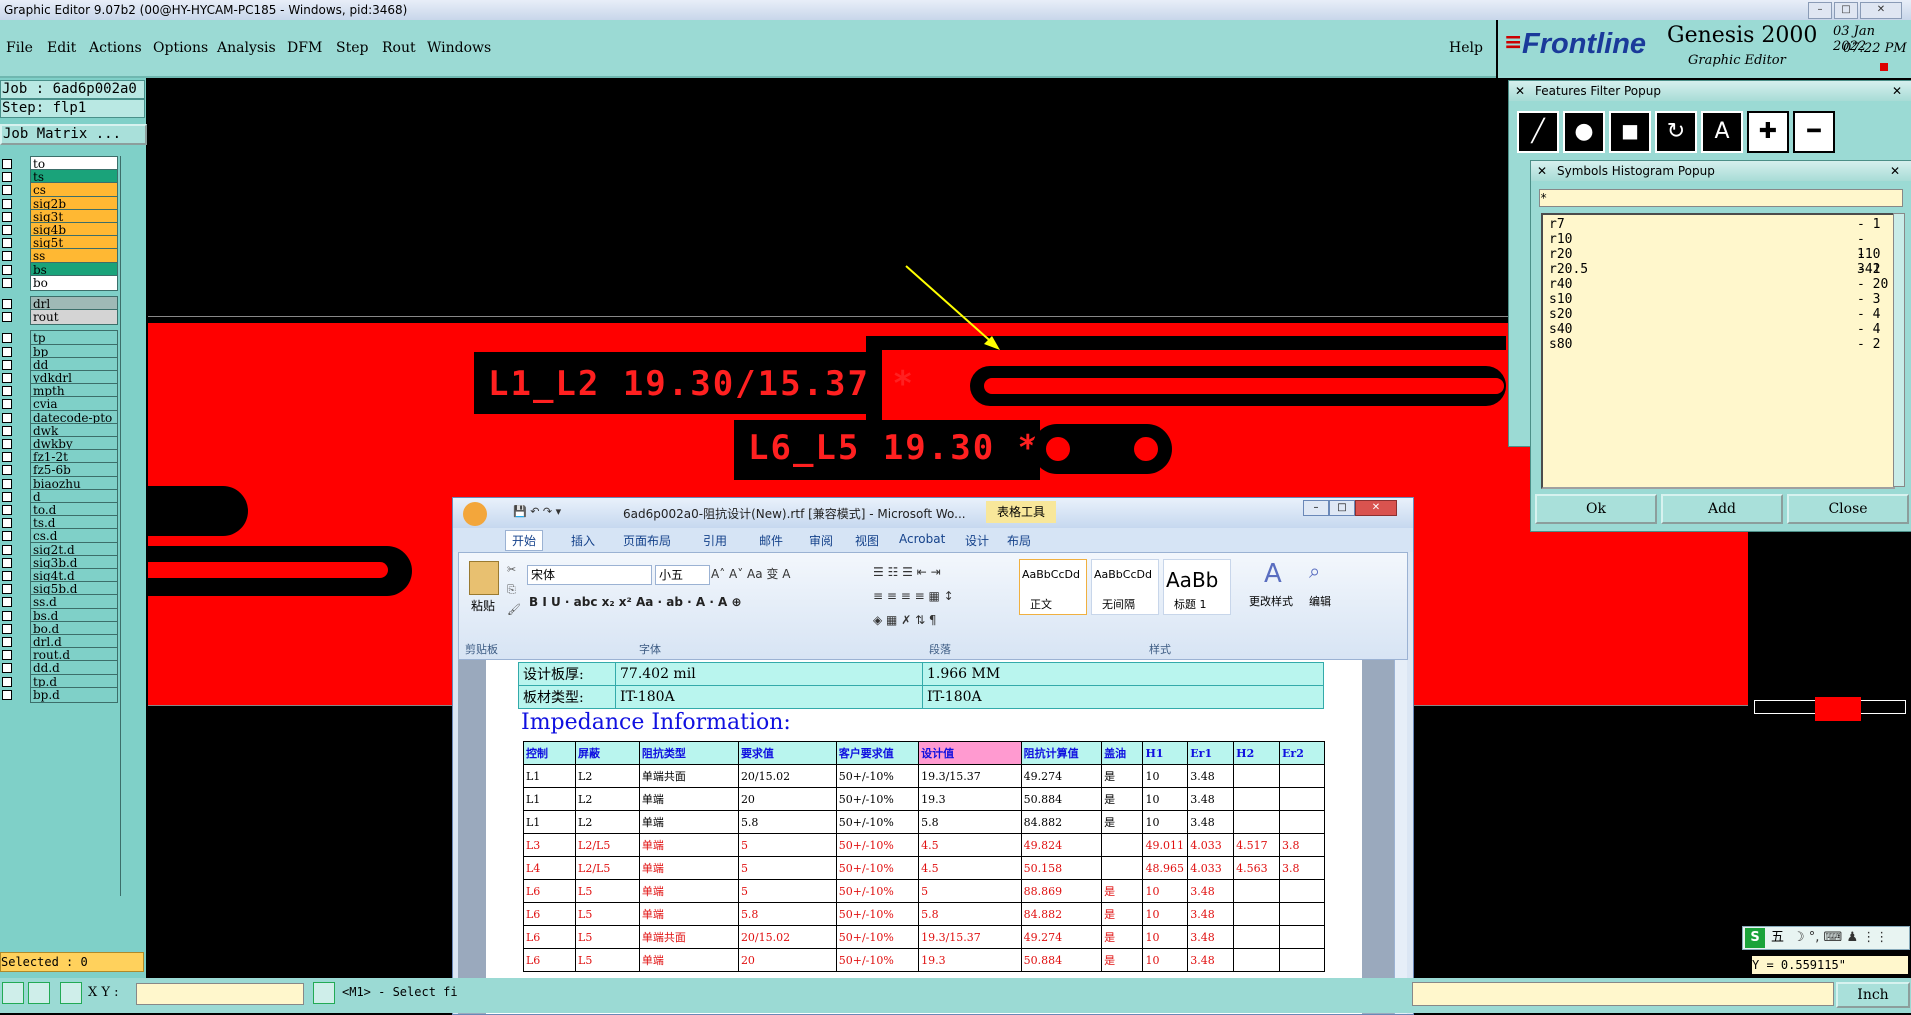 This screenshot has width=1911, height=1015. What do you see at coordinates (1400, 837) in the screenshot?
I see `word-vertical-scrollbar` at bounding box center [1400, 837].